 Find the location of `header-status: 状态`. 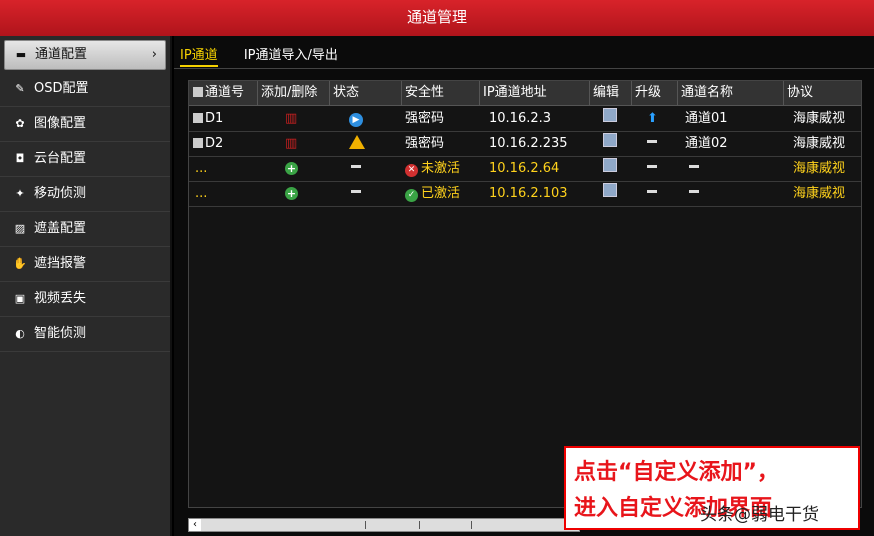

header-status: 状态 is located at coordinates (346, 92).